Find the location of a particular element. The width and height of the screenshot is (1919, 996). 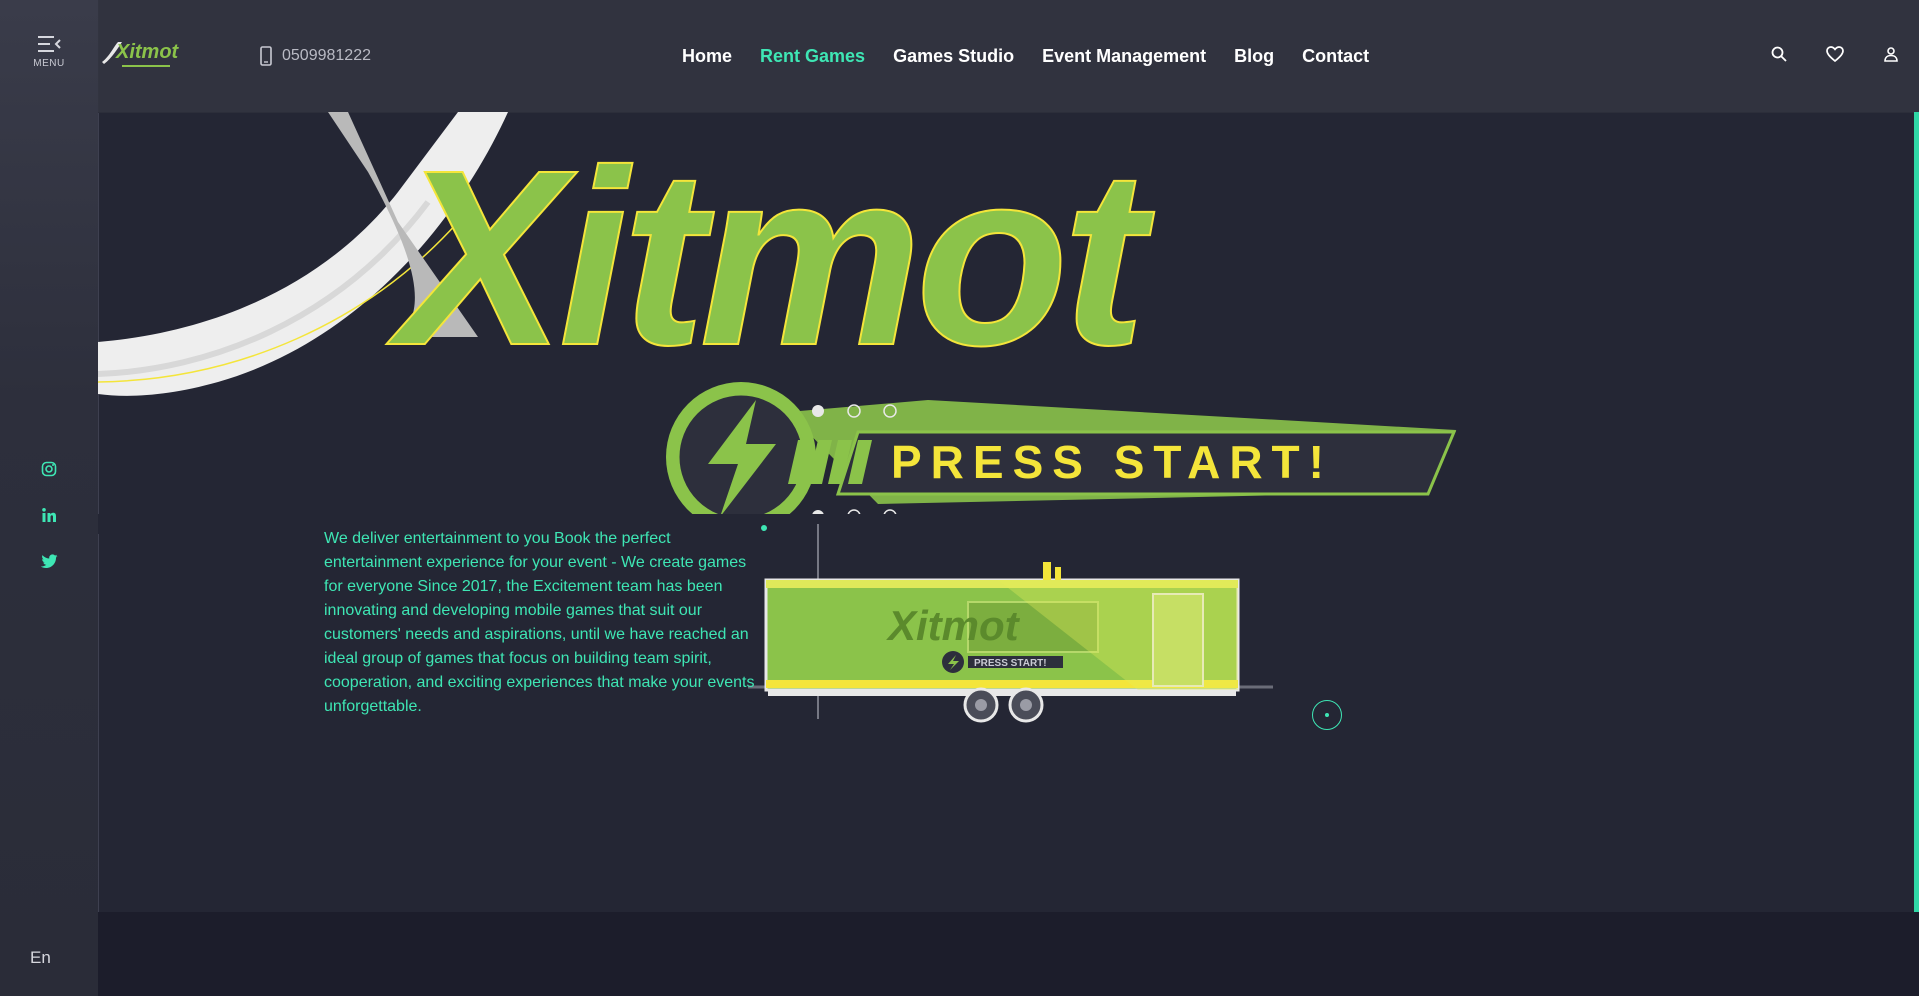

heart-icon is located at coordinates (1835, 54).